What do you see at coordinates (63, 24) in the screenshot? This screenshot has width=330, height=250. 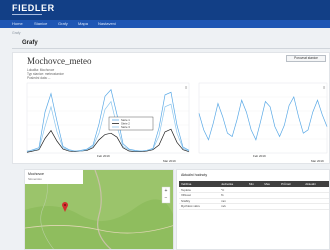 I see `nav-item-graphs: Grafy` at bounding box center [63, 24].